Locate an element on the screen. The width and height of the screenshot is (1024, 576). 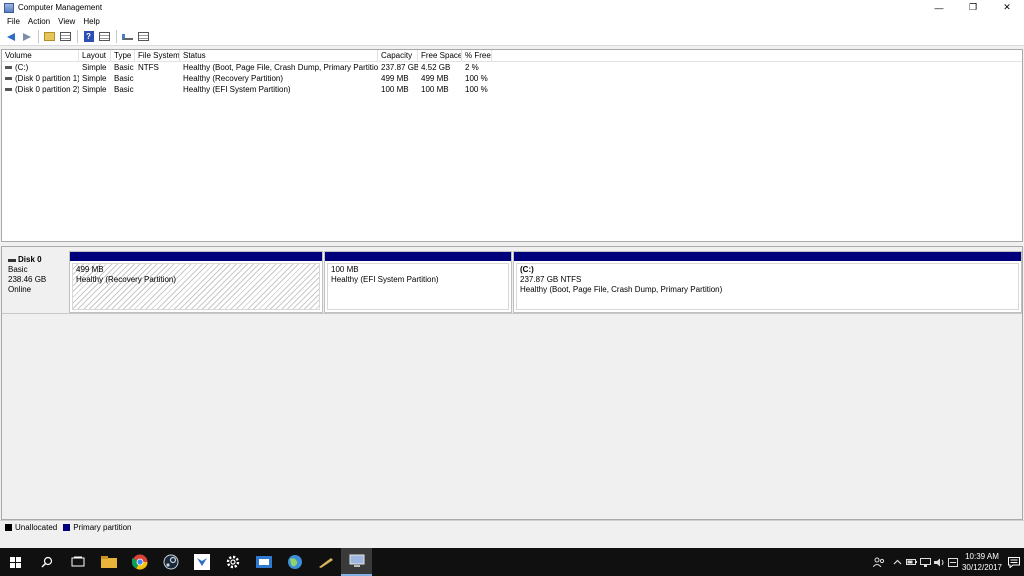
disk-type: Basic is located at coordinates (18, 269).